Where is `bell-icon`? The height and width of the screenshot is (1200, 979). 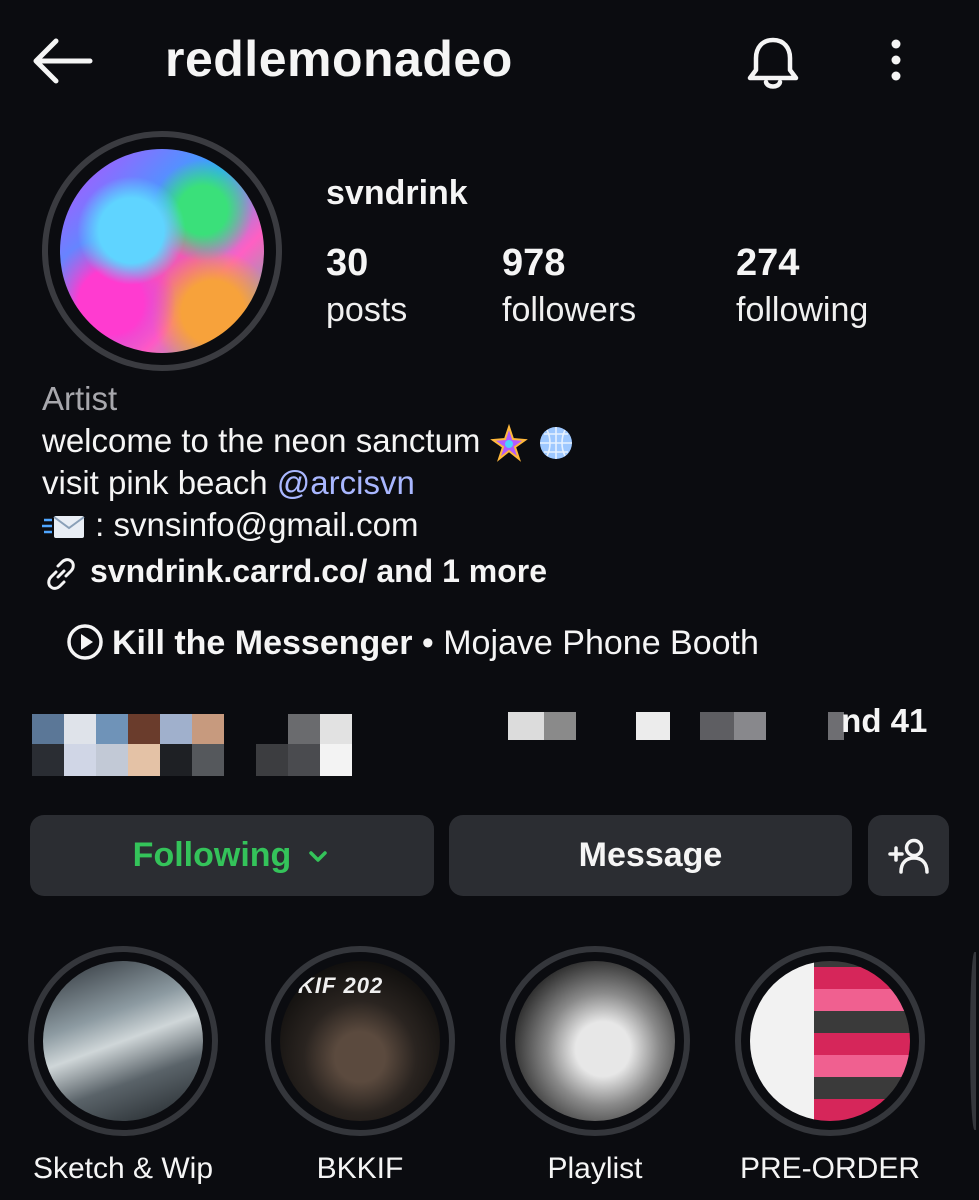 bell-icon is located at coordinates (773, 63).